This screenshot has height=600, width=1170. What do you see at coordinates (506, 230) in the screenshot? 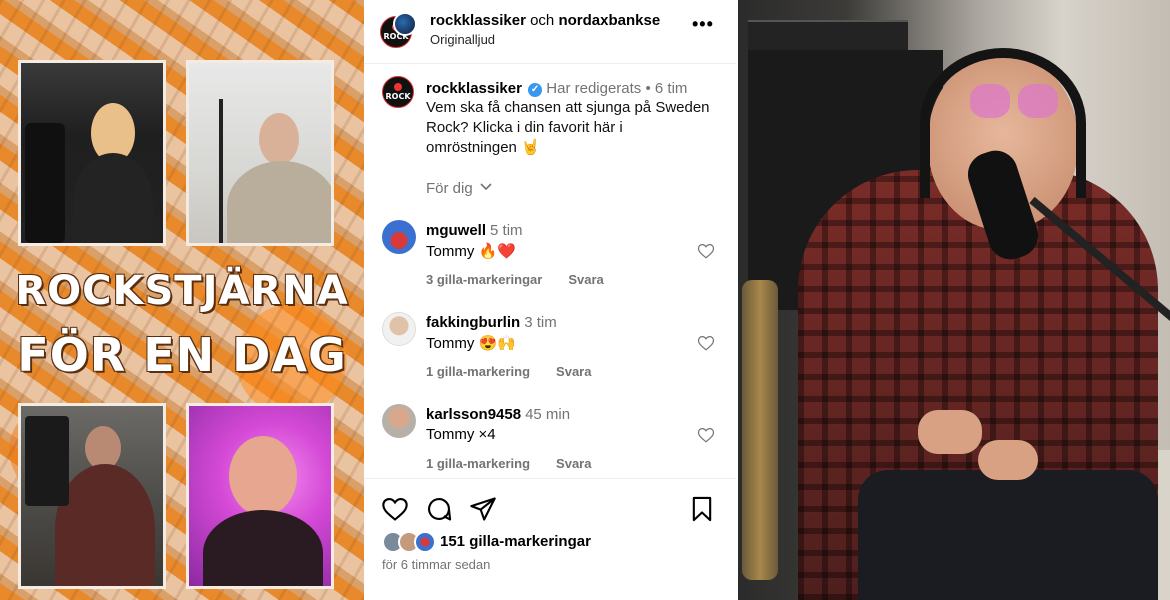
I see `comment-time: 5 tim` at bounding box center [506, 230].